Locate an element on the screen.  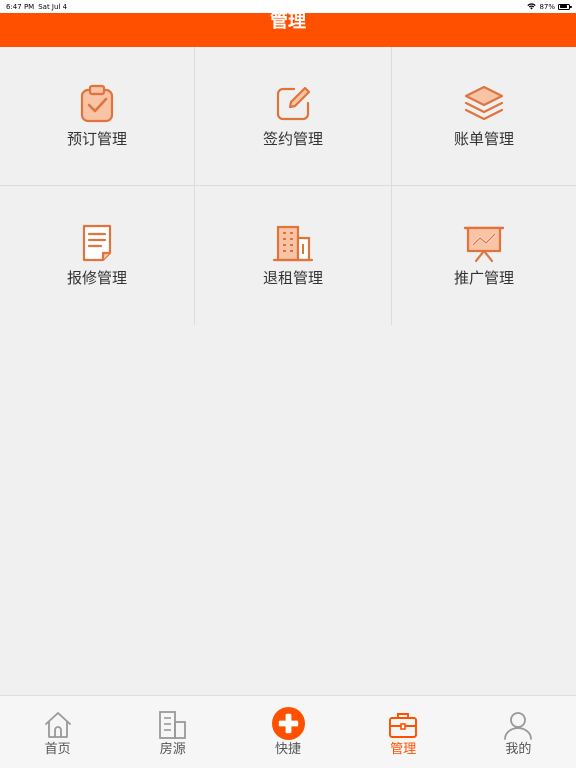
tab-label: 首页 is located at coordinates (57, 749).